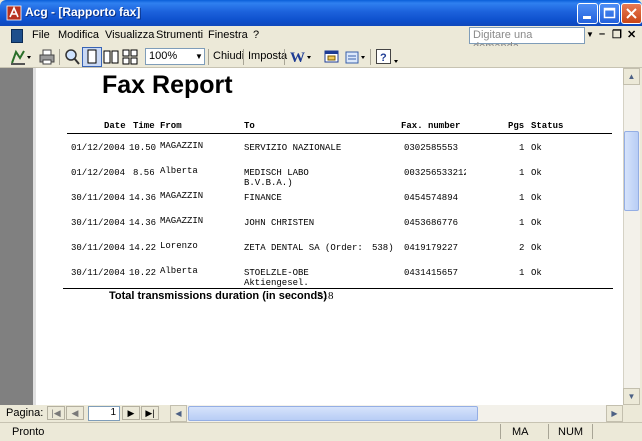 The width and height of the screenshot is (642, 441). What do you see at coordinates (199, 56) in the screenshot?
I see `zoom-dropdown-icon: ▼` at bounding box center [199, 56].